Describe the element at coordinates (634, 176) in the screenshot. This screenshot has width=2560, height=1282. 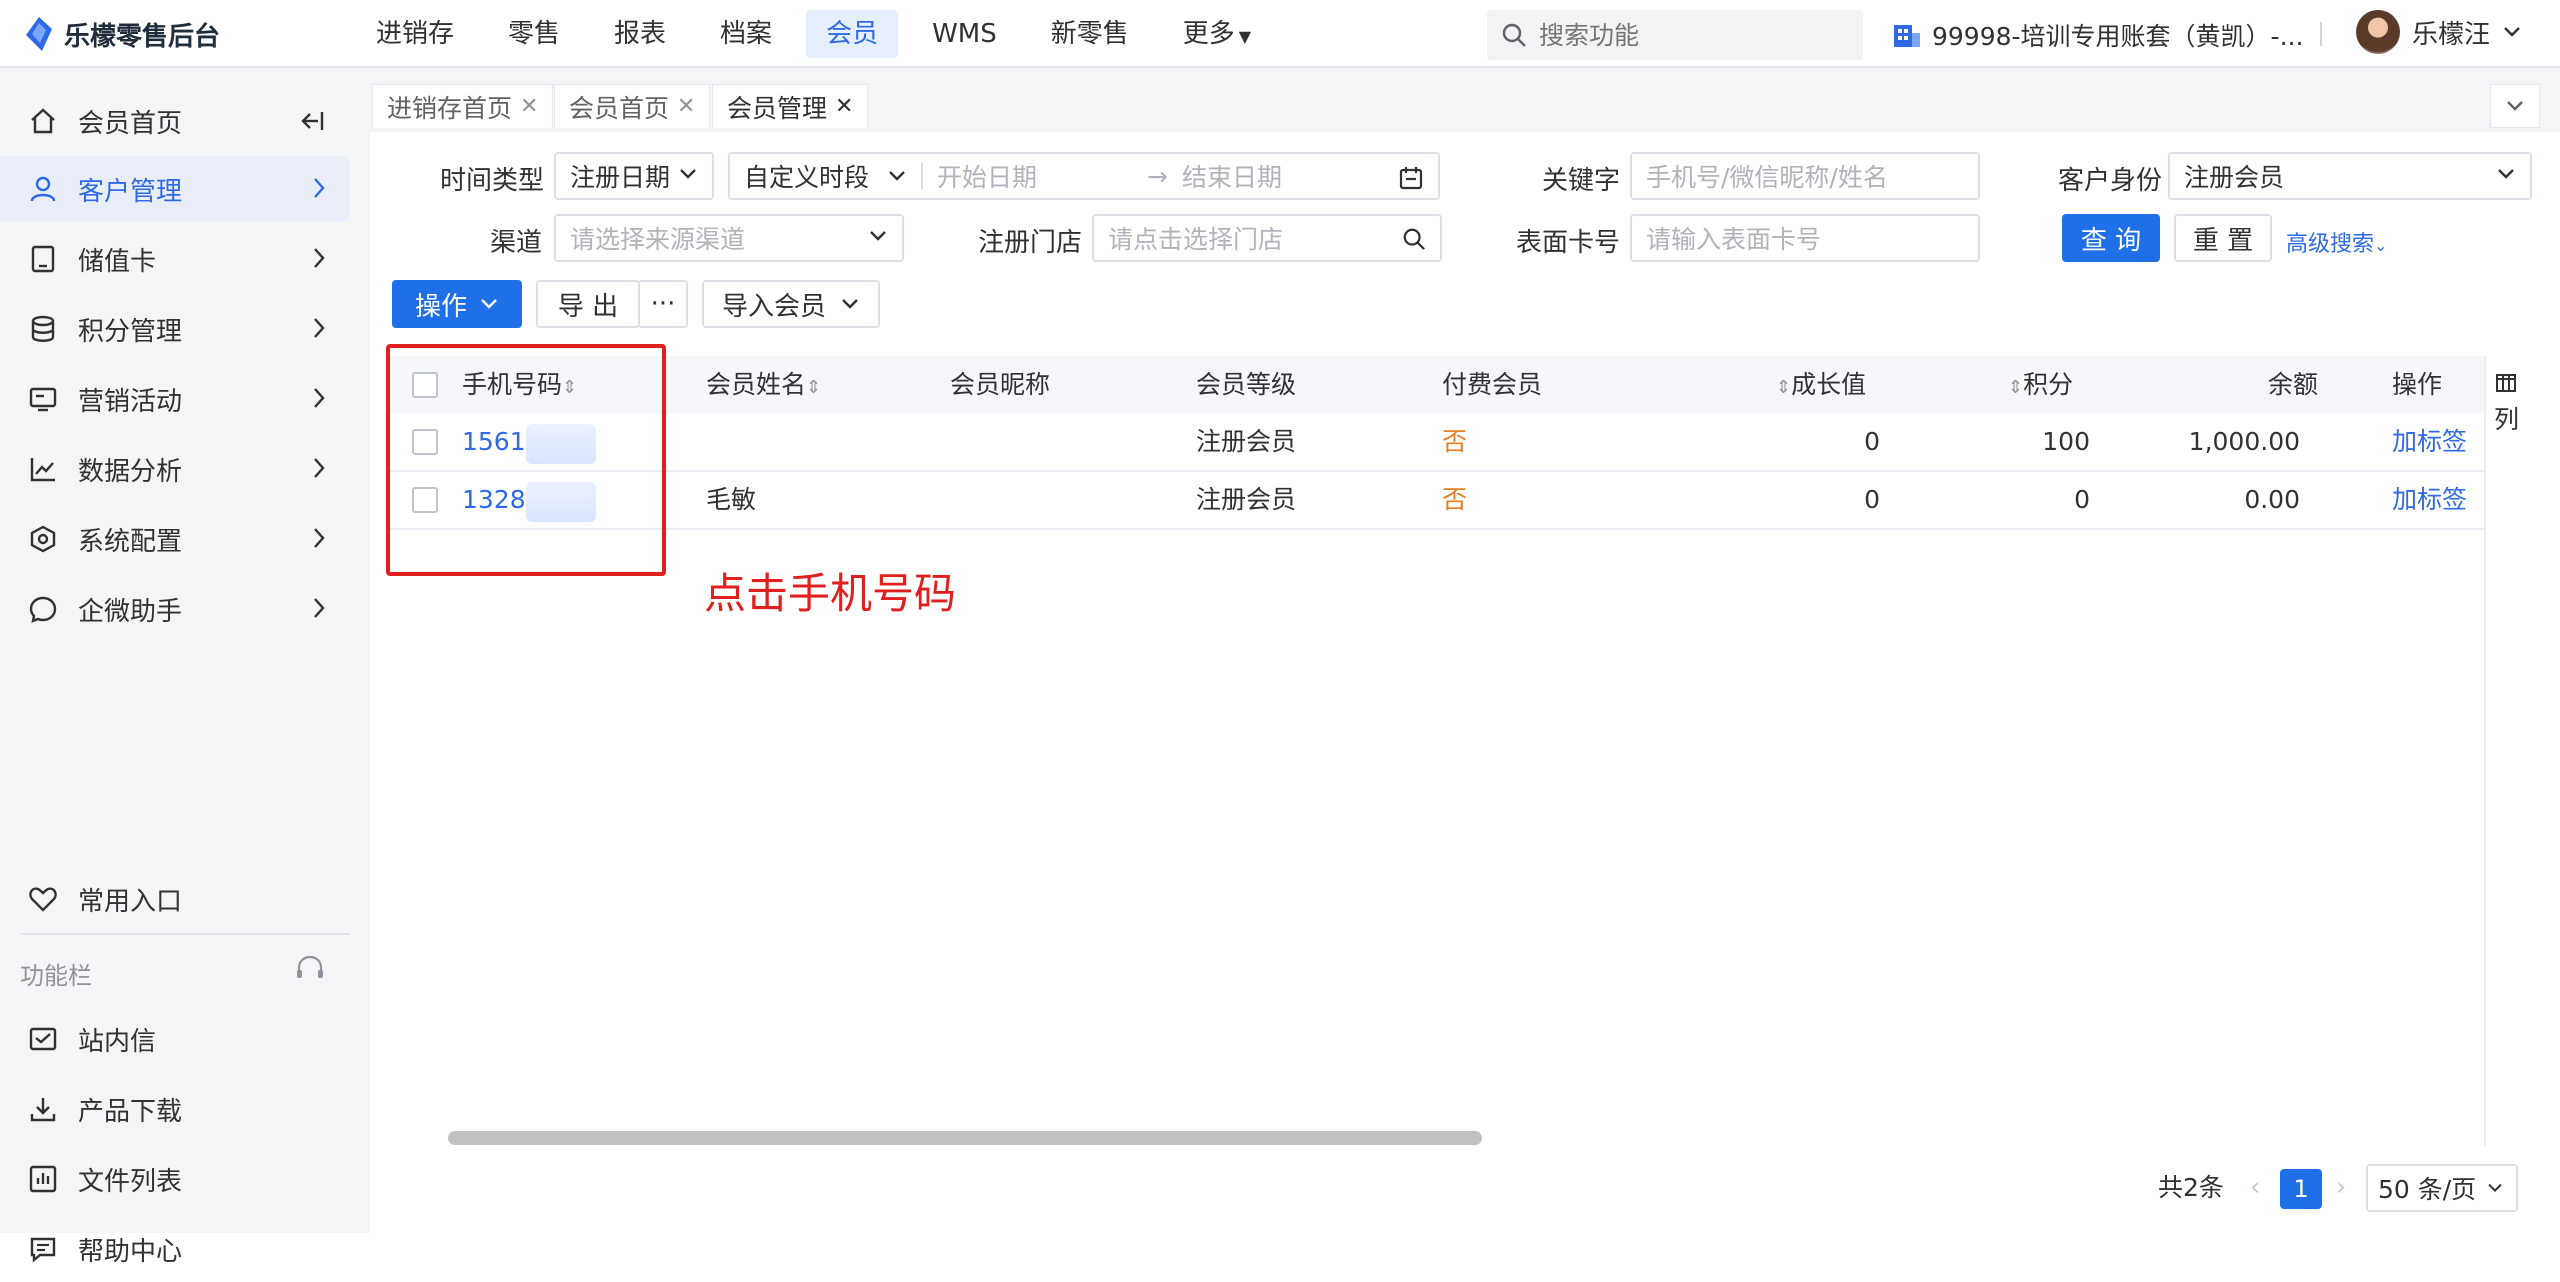
I see `time-type-select: 注册日期` at that location.